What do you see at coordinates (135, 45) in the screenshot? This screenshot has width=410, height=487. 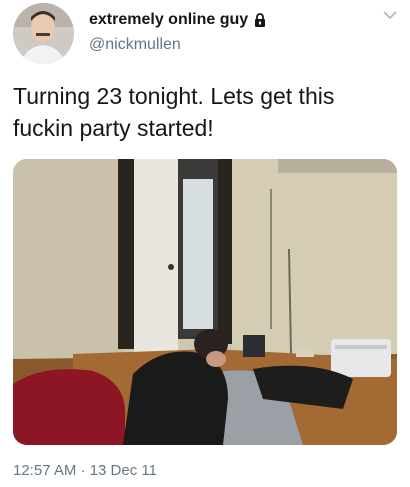 I see `user-handle: @nickmullen` at bounding box center [135, 45].